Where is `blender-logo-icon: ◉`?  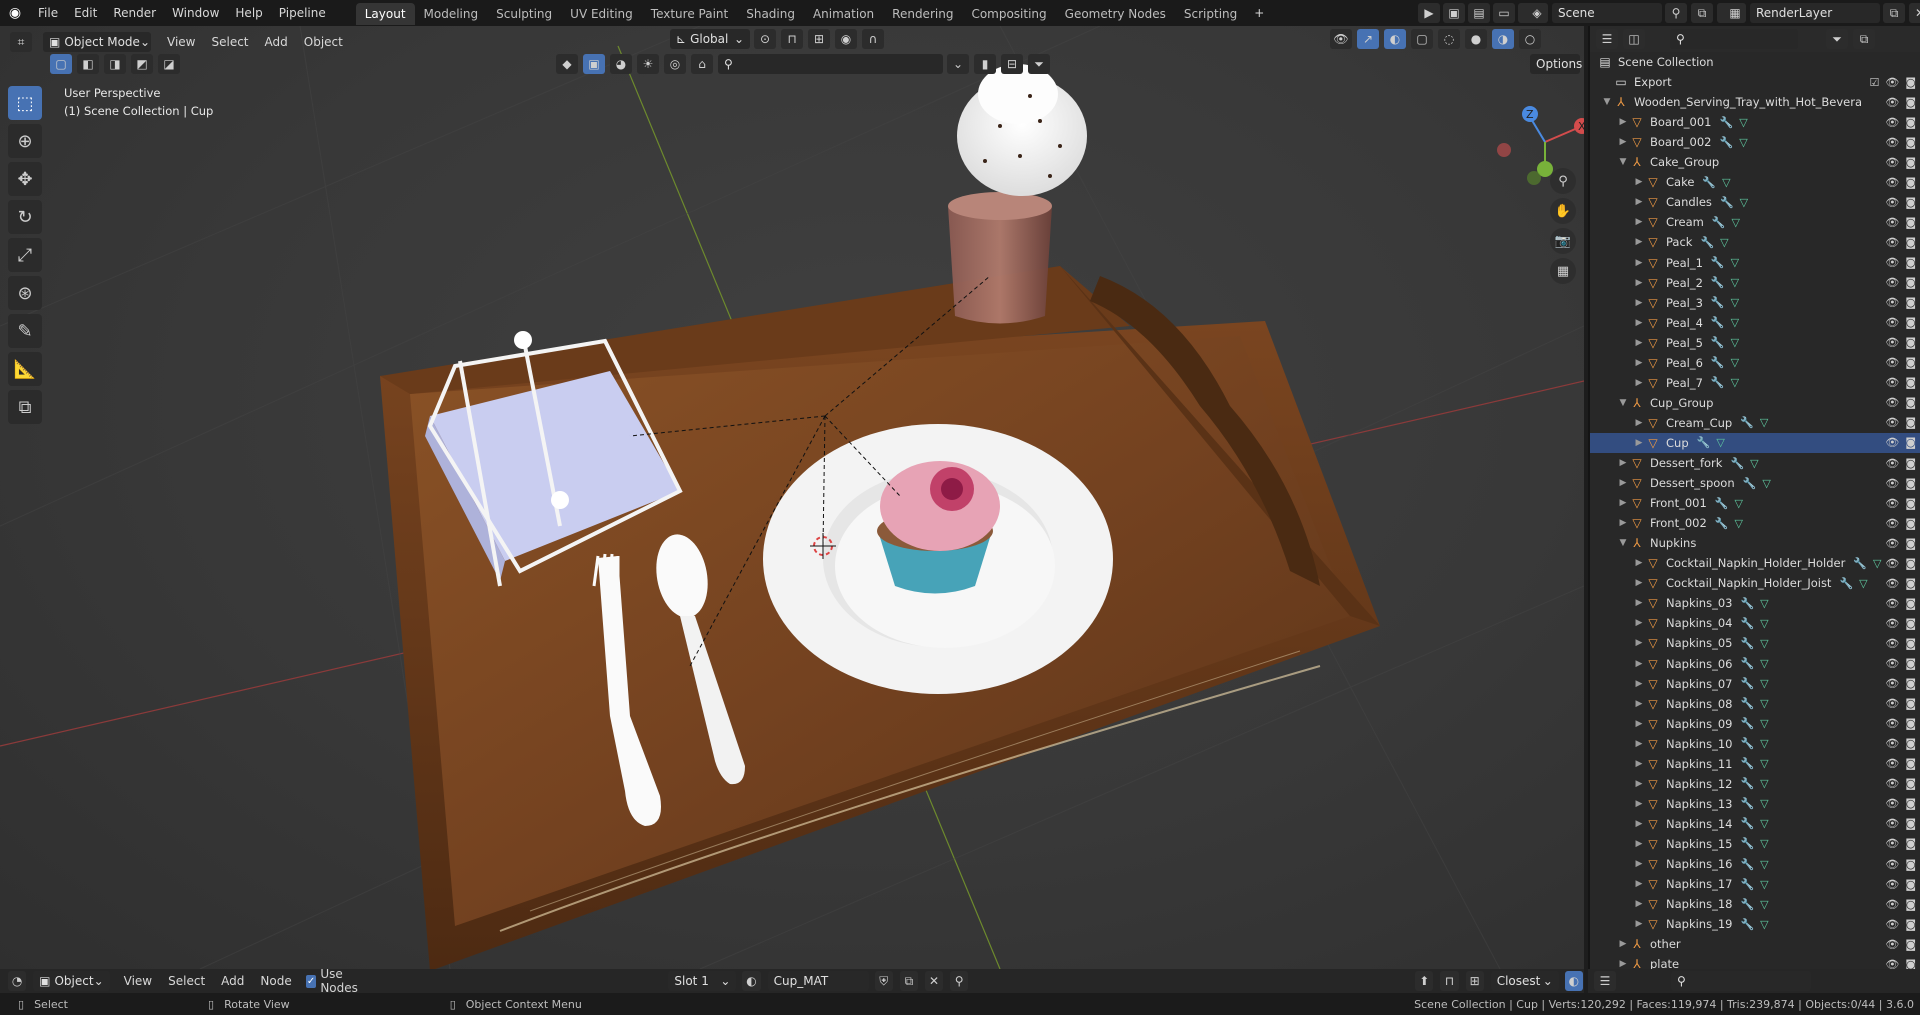
blender-logo-icon: ◉ is located at coordinates (15, 13).